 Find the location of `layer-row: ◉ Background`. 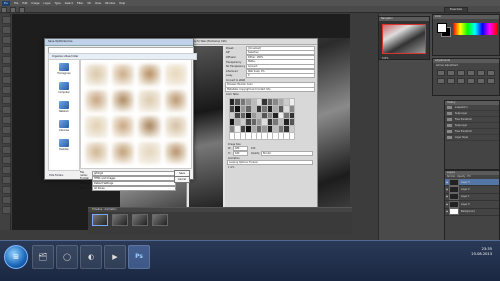

layer-row: ◉ Background is located at coordinates (472, 212).